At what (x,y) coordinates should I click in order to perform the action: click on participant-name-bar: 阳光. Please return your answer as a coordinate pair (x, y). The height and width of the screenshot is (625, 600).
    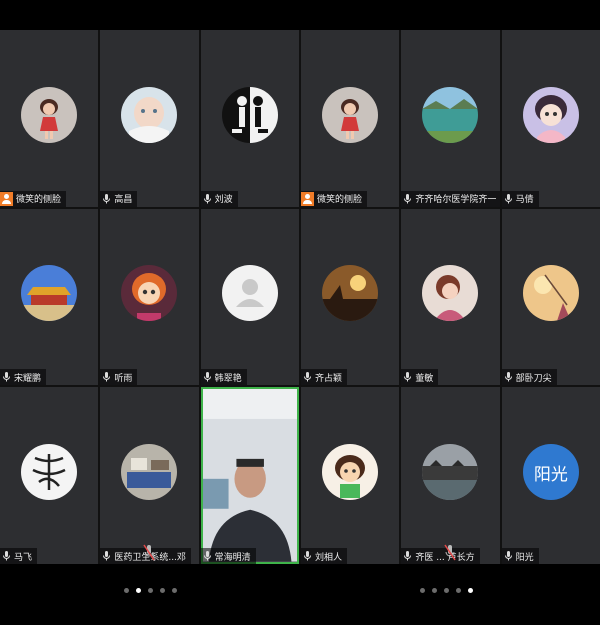
    Looking at the image, I should click on (520, 556).